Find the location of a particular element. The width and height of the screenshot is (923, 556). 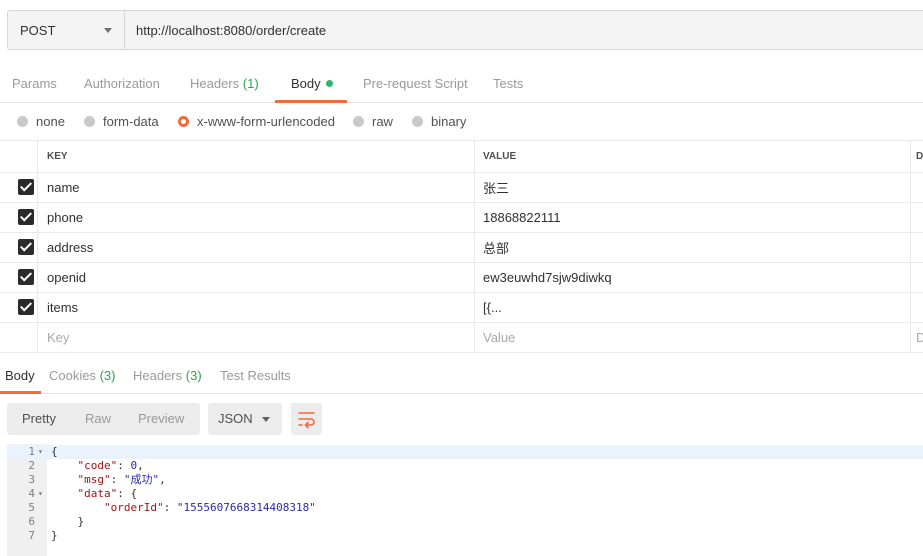

table-row: phone 18868822111 is located at coordinates (461, 217).